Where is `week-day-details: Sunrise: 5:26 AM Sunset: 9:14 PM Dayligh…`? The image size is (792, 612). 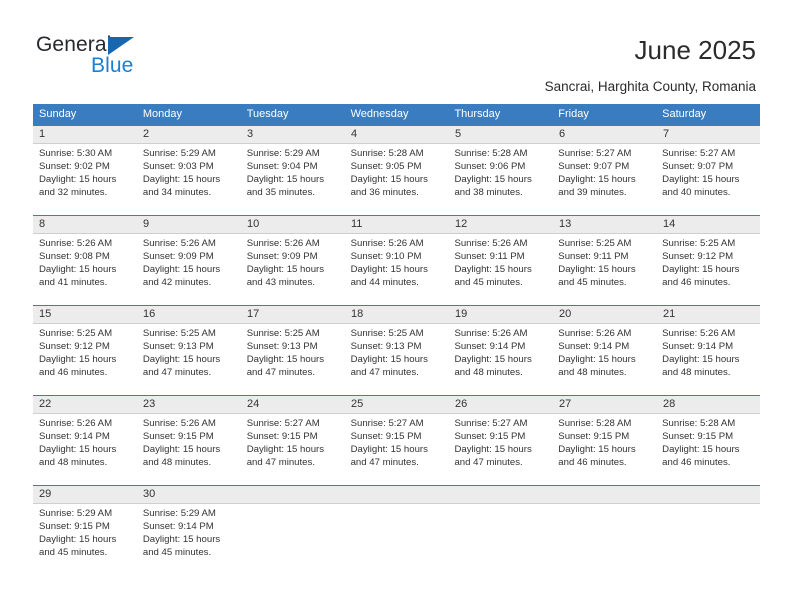 week-day-details: Sunrise: 5:26 AM Sunset: 9:14 PM Dayligh… is located at coordinates (396, 449).